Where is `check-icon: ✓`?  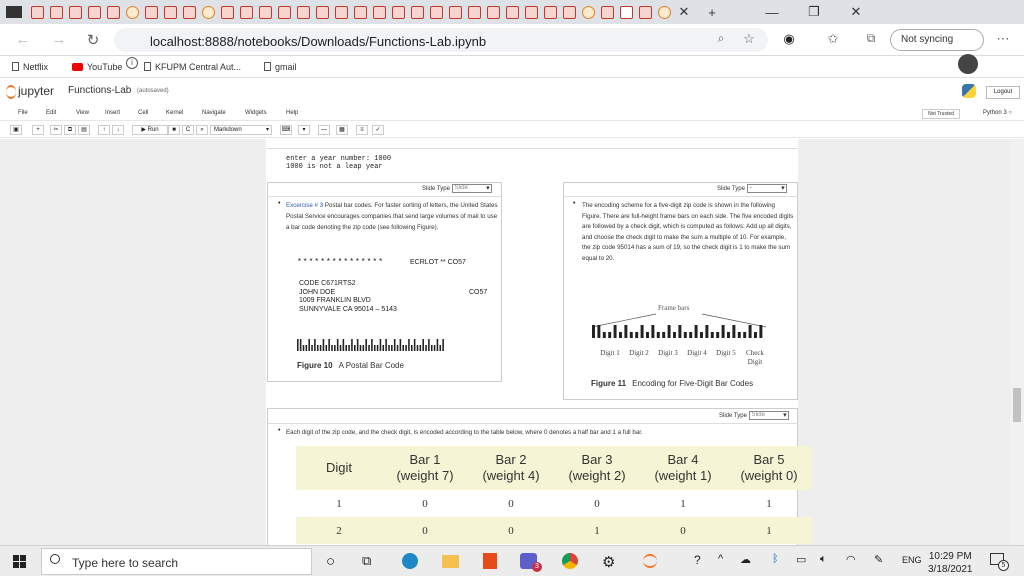
check-icon: ✓ is located at coordinates (378, 130).